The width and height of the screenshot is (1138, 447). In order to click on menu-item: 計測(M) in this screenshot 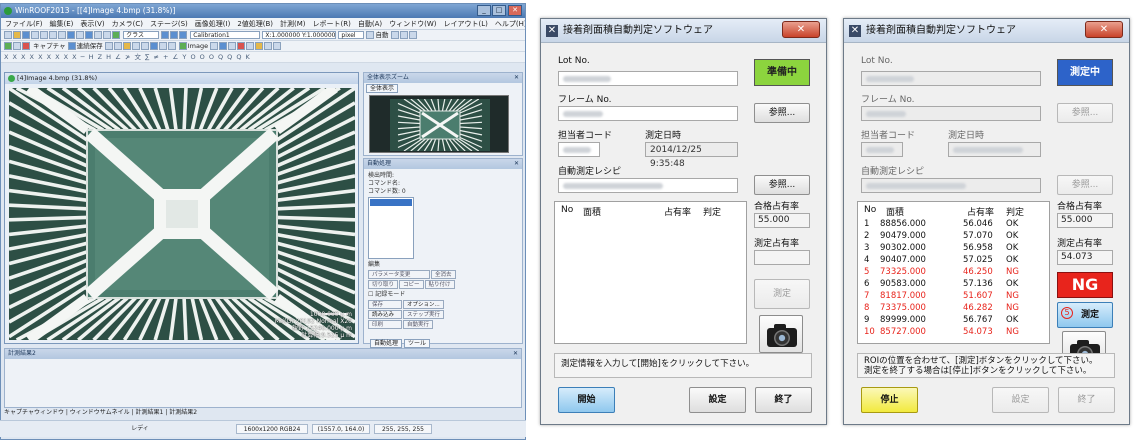, I will do `click(293, 24)`.